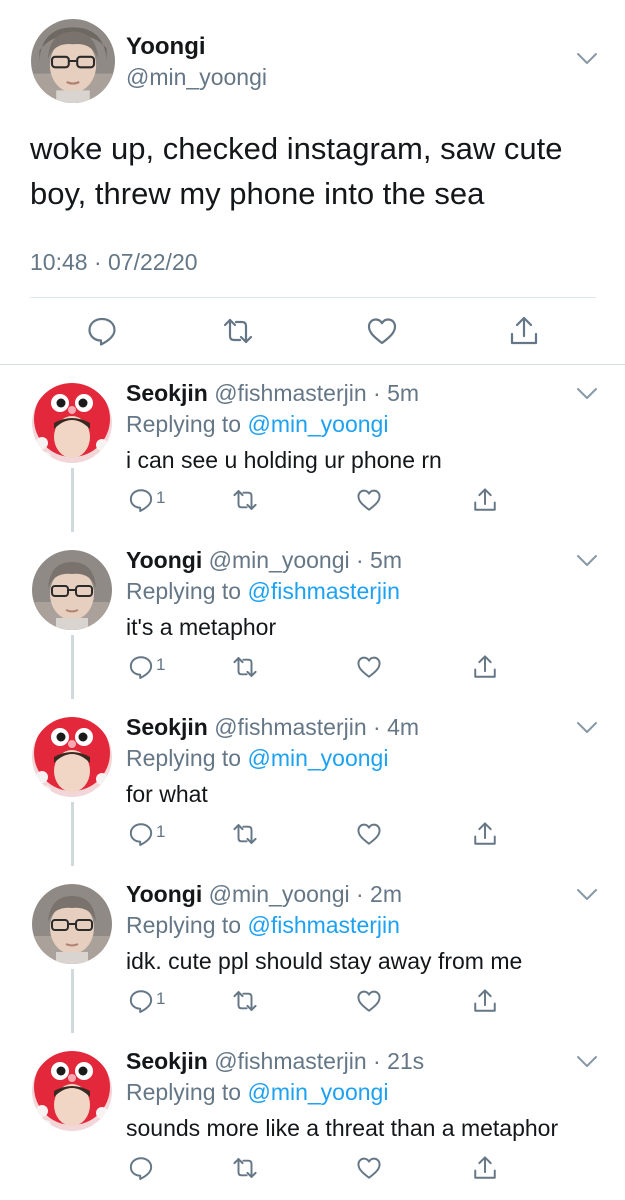 The image size is (625, 1200). I want to click on handle-time: @fishmasterjin · 4m, so click(317, 727).